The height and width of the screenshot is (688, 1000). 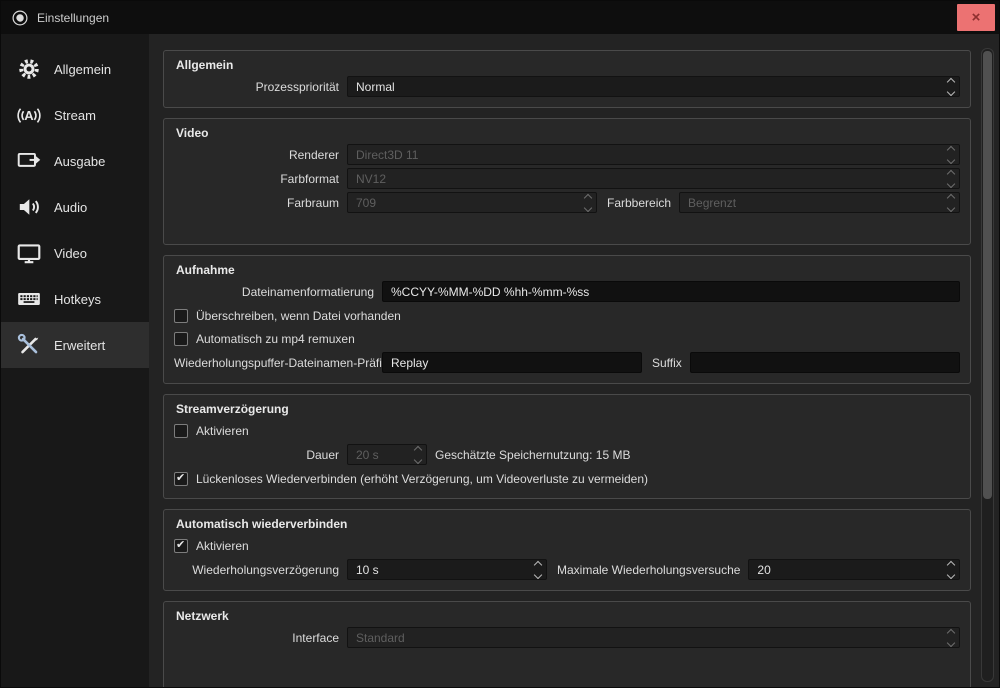 What do you see at coordinates (71, 253) in the screenshot?
I see `sidebar-item-label: Video` at bounding box center [71, 253].